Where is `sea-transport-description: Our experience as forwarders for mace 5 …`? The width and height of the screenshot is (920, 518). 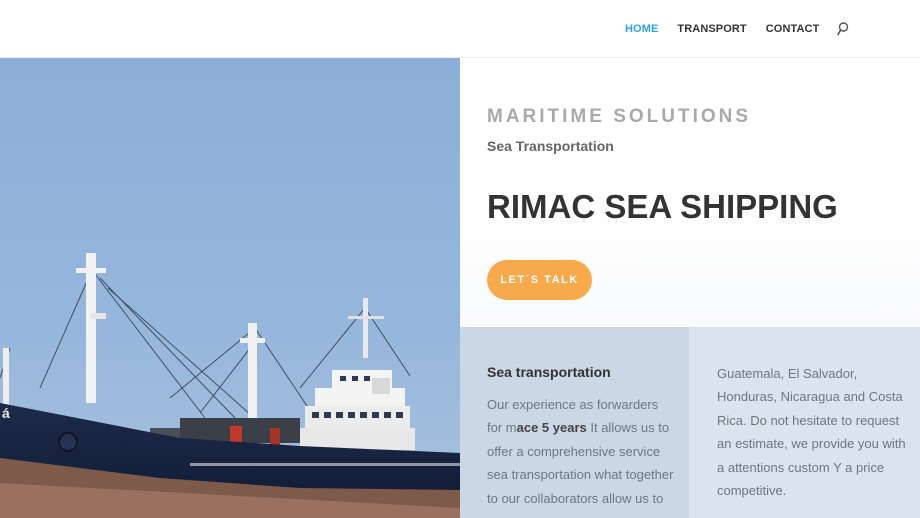
sea-transport-description: Our experience as forwarders for mace 5 … is located at coordinates (582, 451).